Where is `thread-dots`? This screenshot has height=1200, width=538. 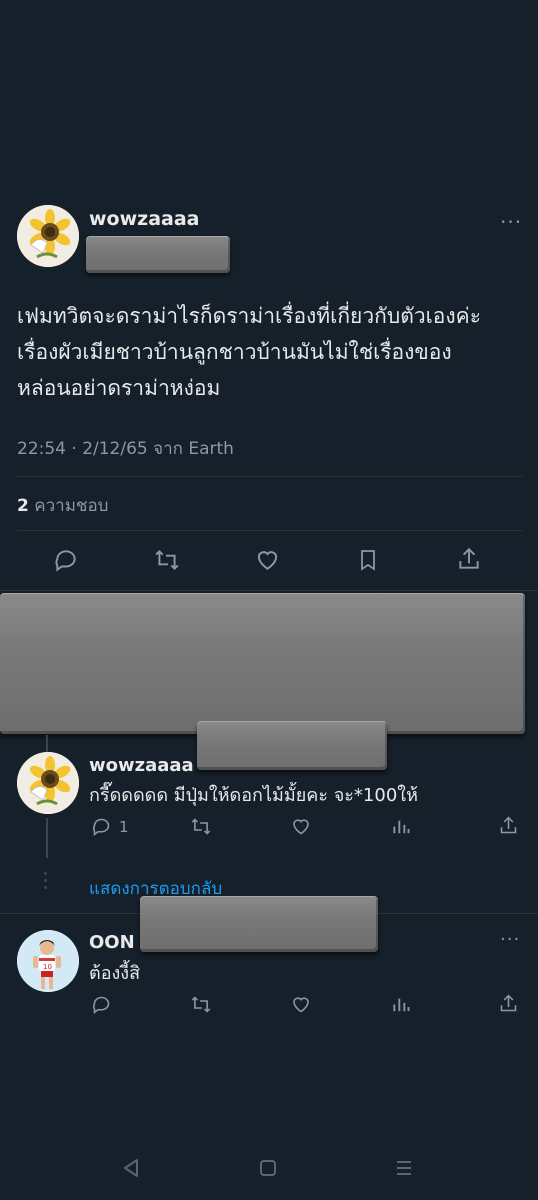
thread-dots is located at coordinates (45, 880).